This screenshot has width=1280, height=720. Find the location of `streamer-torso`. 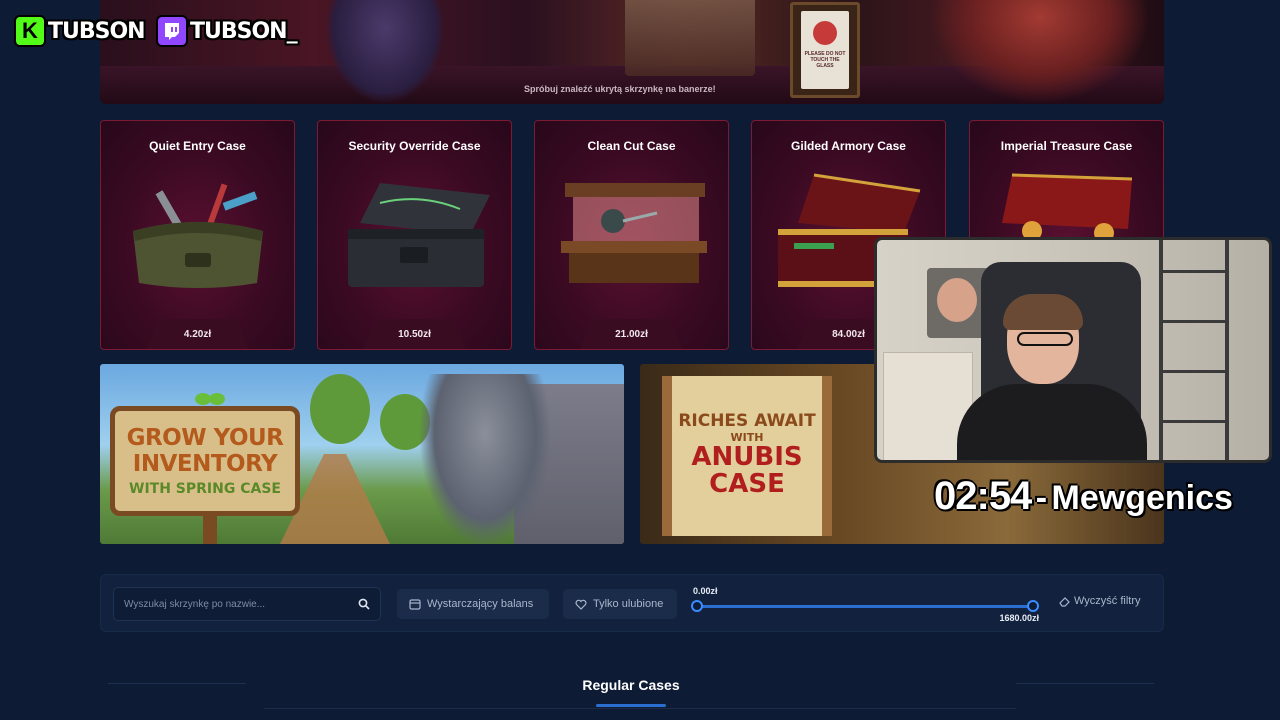

streamer-torso is located at coordinates (1052, 422).